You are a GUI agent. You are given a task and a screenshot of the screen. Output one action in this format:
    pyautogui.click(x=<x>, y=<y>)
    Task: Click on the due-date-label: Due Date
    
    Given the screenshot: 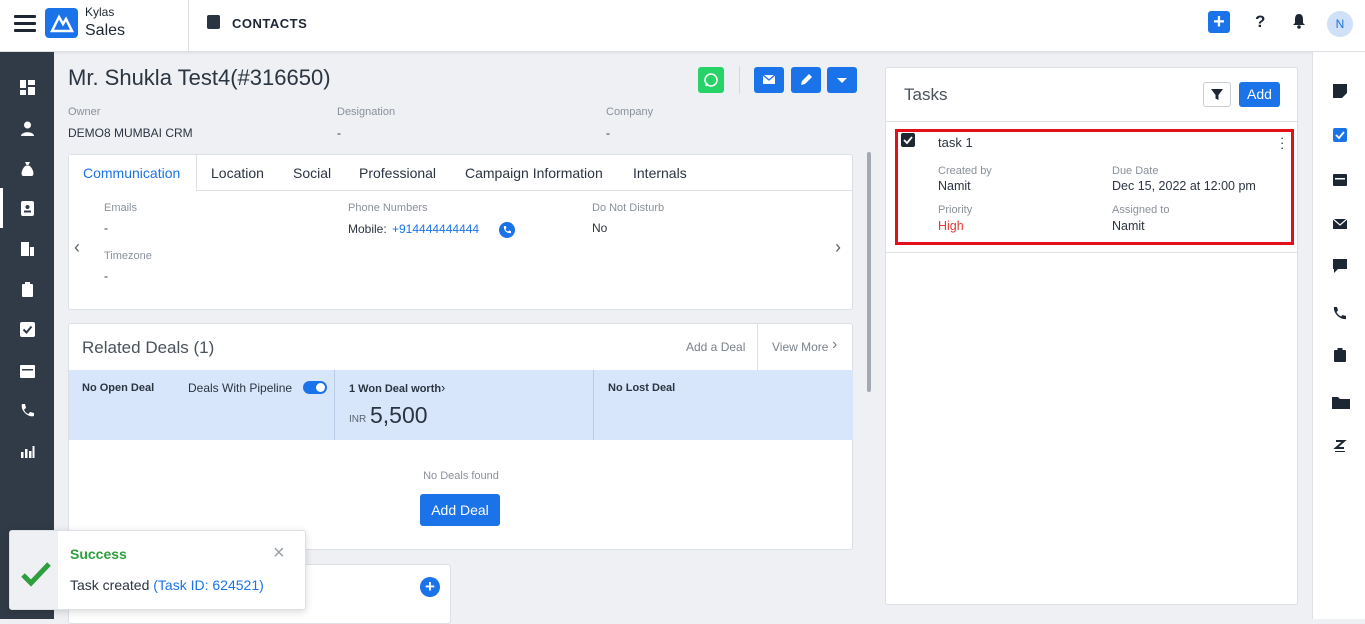 What is the action you would take?
    pyautogui.click(x=1135, y=171)
    